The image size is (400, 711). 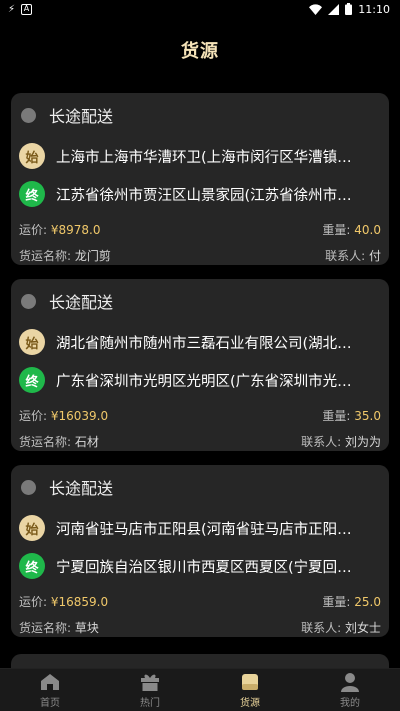 What do you see at coordinates (367, 229) in the screenshot?
I see `weight-value: 40.0` at bounding box center [367, 229].